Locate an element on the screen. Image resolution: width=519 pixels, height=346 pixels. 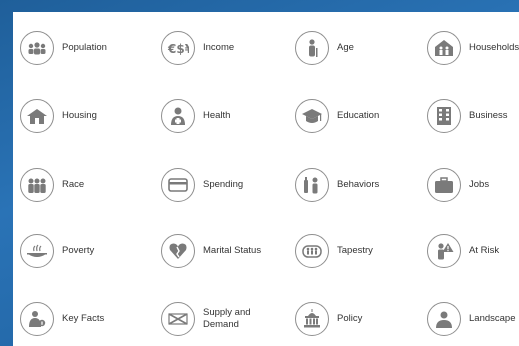
landscape-icon is located at coordinates (444, 319).